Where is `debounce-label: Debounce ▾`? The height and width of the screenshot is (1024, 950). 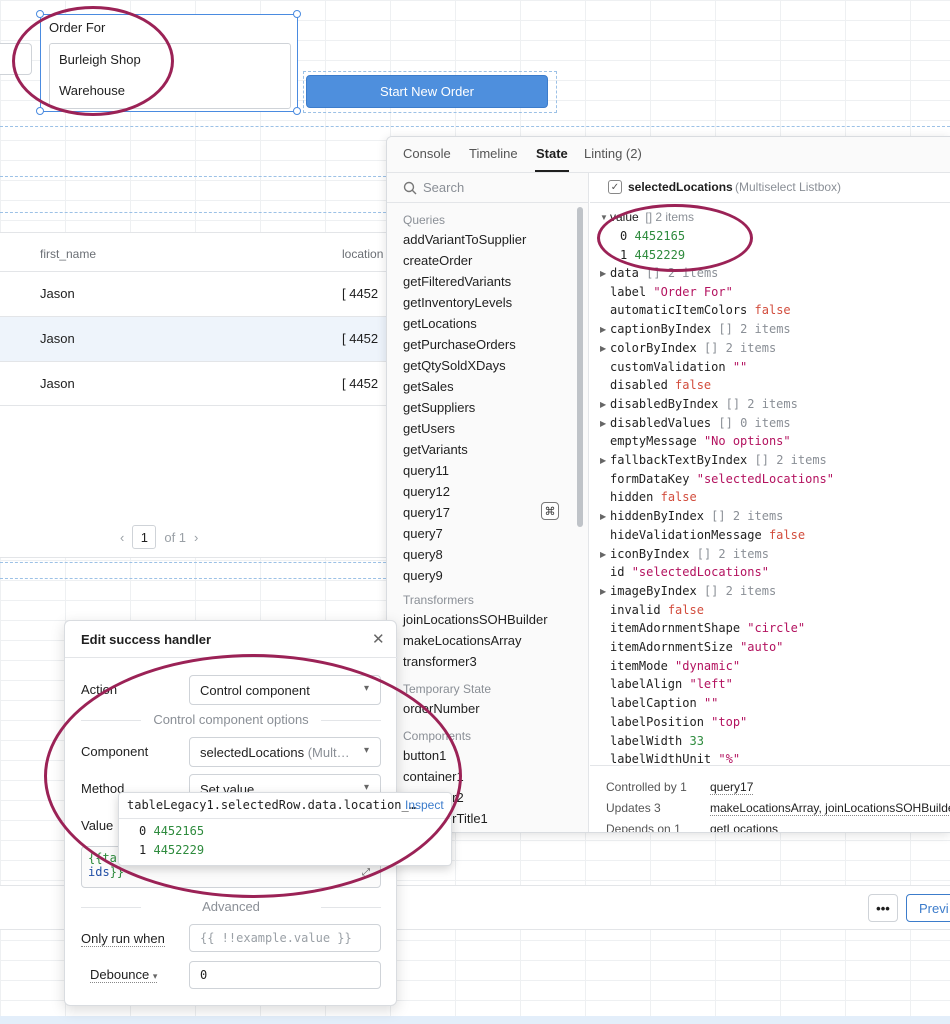
debounce-label: Debounce ▾ is located at coordinates (124, 975).